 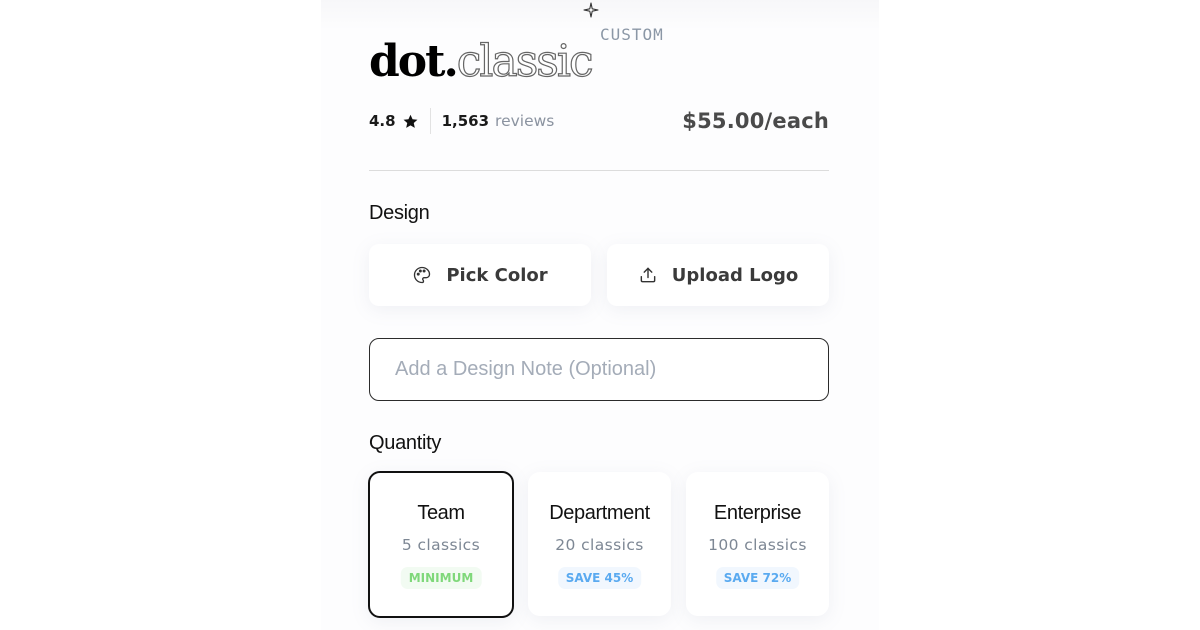 What do you see at coordinates (591, 10) in the screenshot?
I see `sparkle-icon` at bounding box center [591, 10].